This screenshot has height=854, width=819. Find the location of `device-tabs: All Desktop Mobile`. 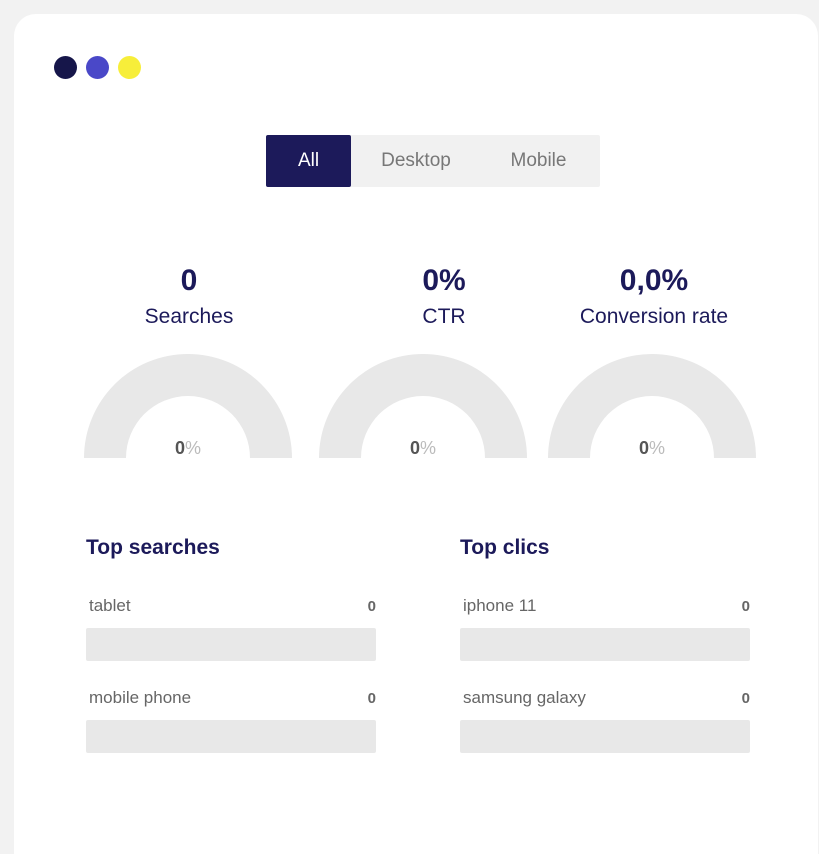

device-tabs: All Desktop Mobile is located at coordinates (433, 161).